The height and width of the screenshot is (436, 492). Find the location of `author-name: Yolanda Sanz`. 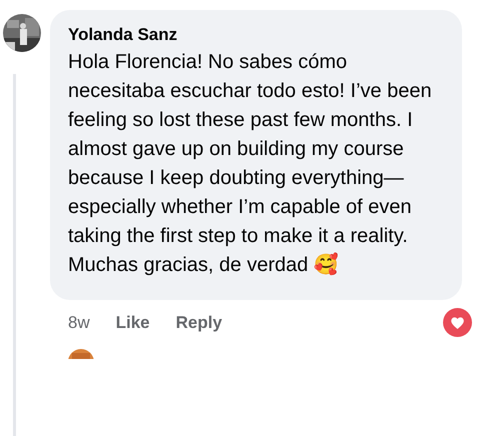

author-name: Yolanda Sanz is located at coordinates (123, 35).